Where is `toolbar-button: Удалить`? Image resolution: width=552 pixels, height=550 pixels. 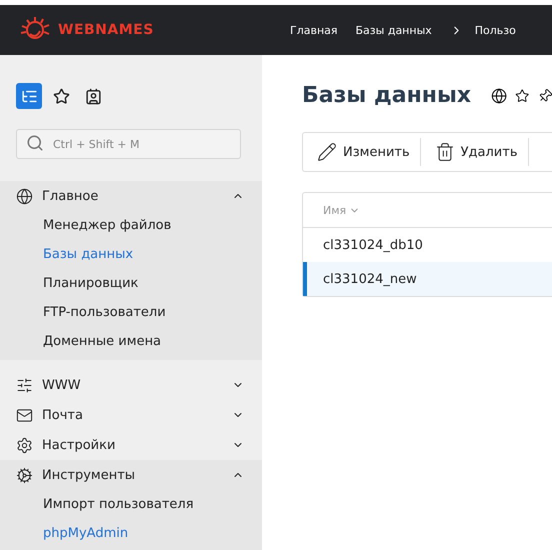 toolbar-button: Удалить is located at coordinates (474, 152).